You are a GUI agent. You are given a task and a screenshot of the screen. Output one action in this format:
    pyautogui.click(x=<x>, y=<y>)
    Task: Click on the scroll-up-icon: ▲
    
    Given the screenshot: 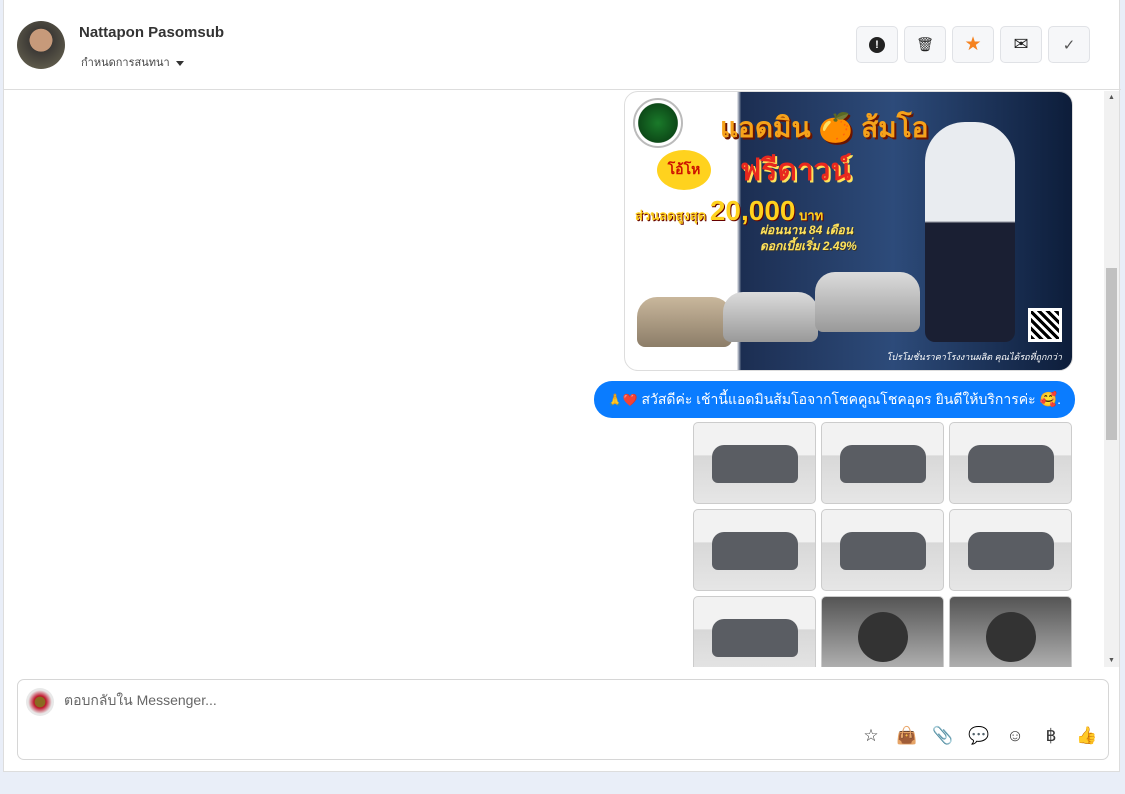 What is the action you would take?
    pyautogui.click(x=1111, y=97)
    